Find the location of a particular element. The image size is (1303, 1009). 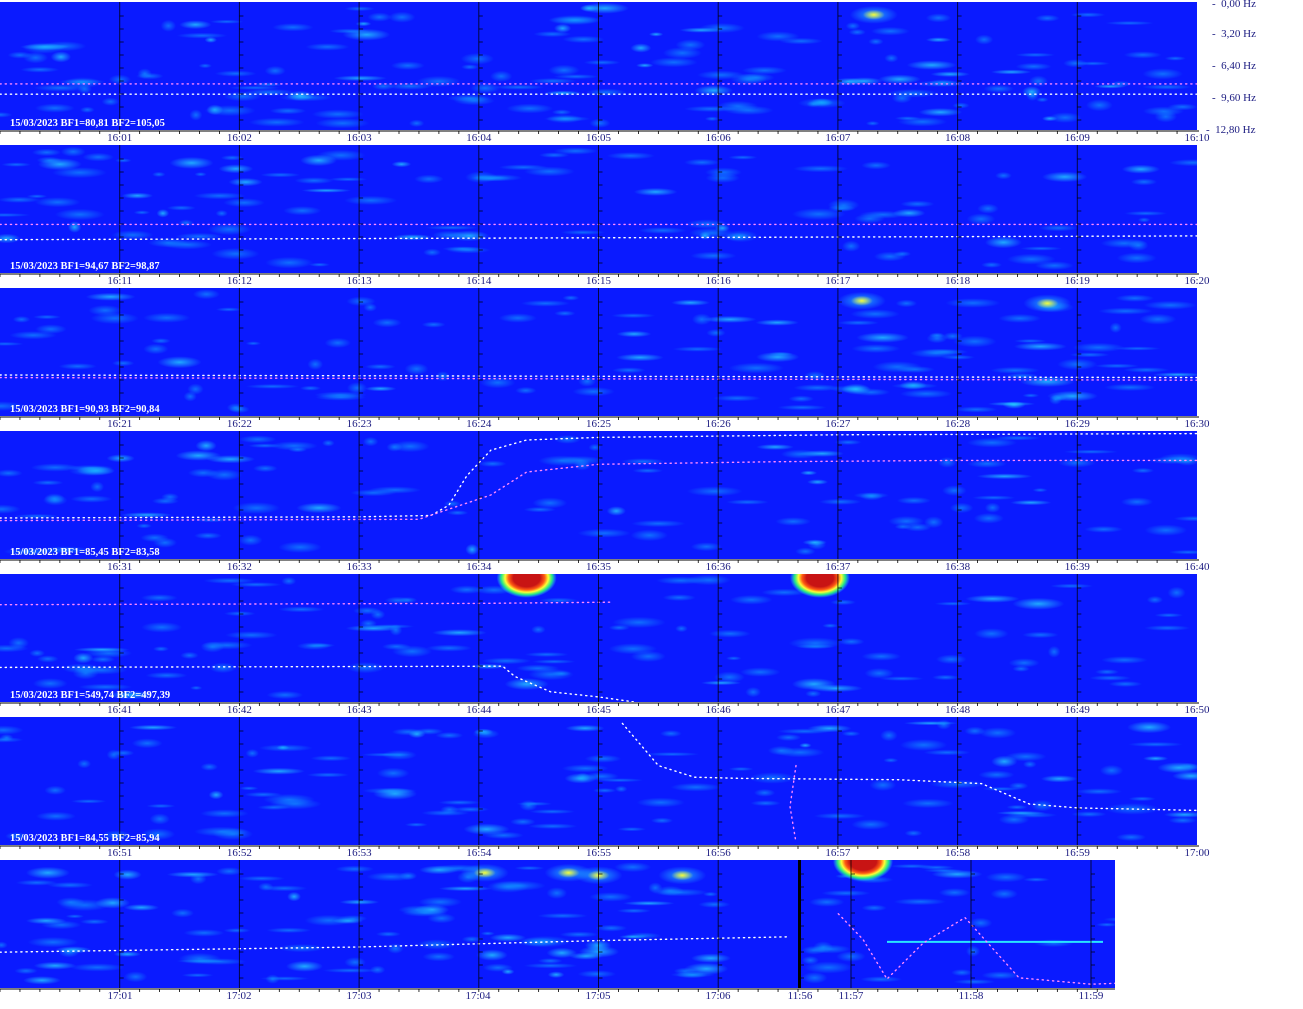

time-tick-label: 16:39 is located at coordinates (1078, 567).